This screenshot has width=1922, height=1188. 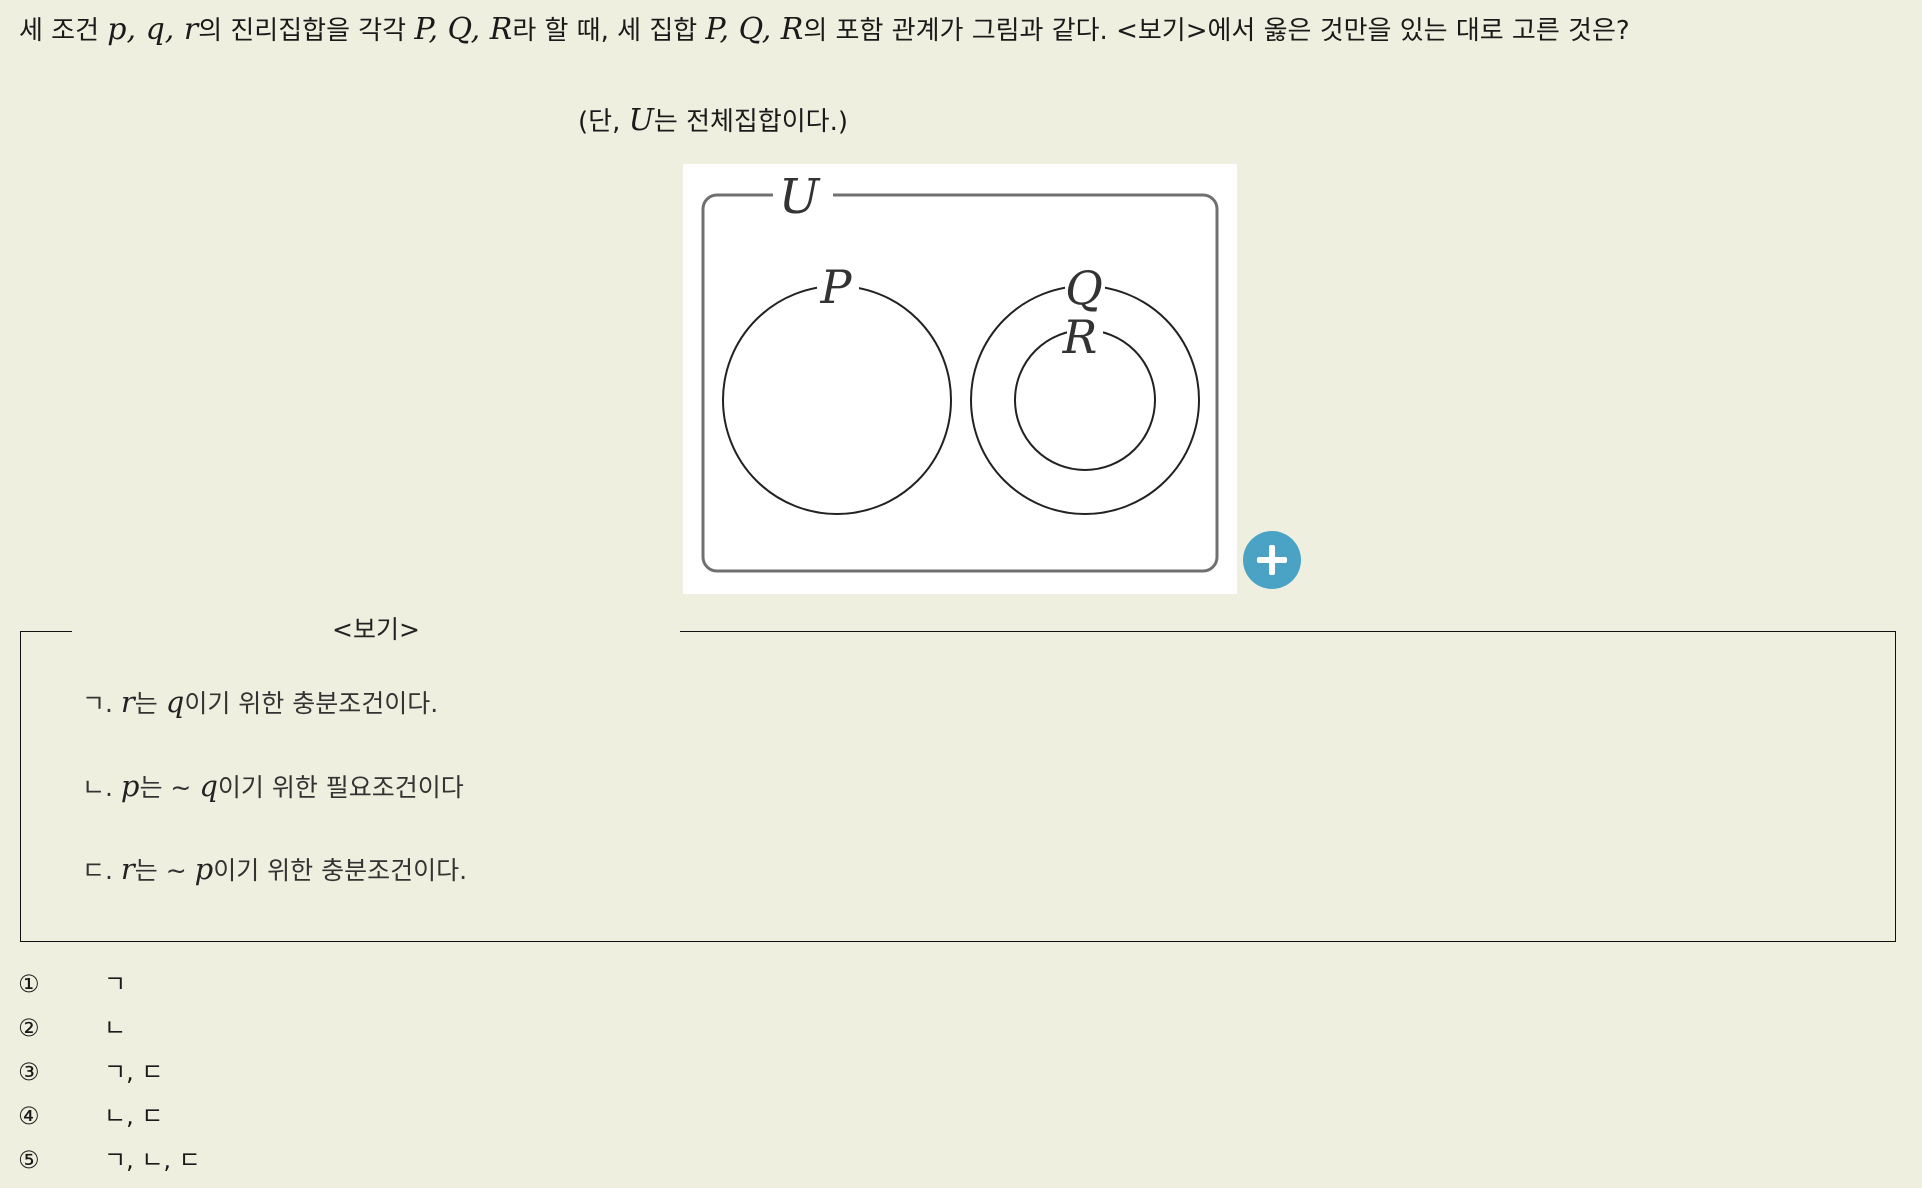 What do you see at coordinates (115, 1028) in the screenshot?
I see `choice-answer: ㄴ` at bounding box center [115, 1028].